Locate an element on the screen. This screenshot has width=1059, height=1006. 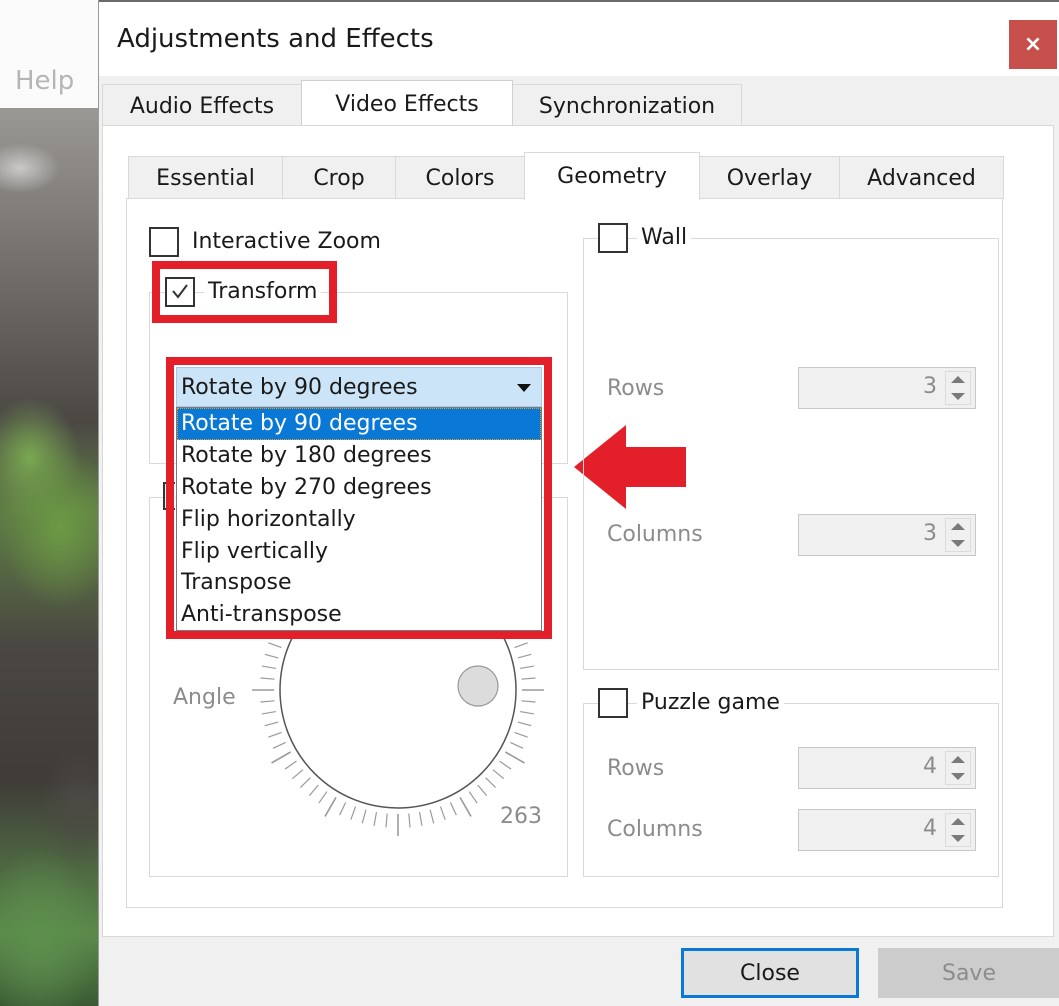
wall-checkbox is located at coordinates (613, 238).